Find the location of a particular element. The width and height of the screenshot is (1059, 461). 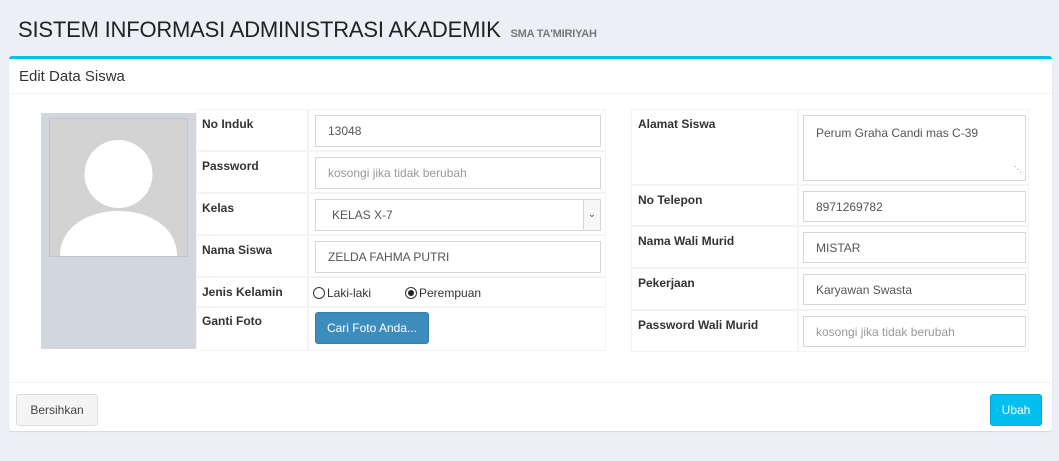

value-cell: 8971269782 is located at coordinates (913, 205).